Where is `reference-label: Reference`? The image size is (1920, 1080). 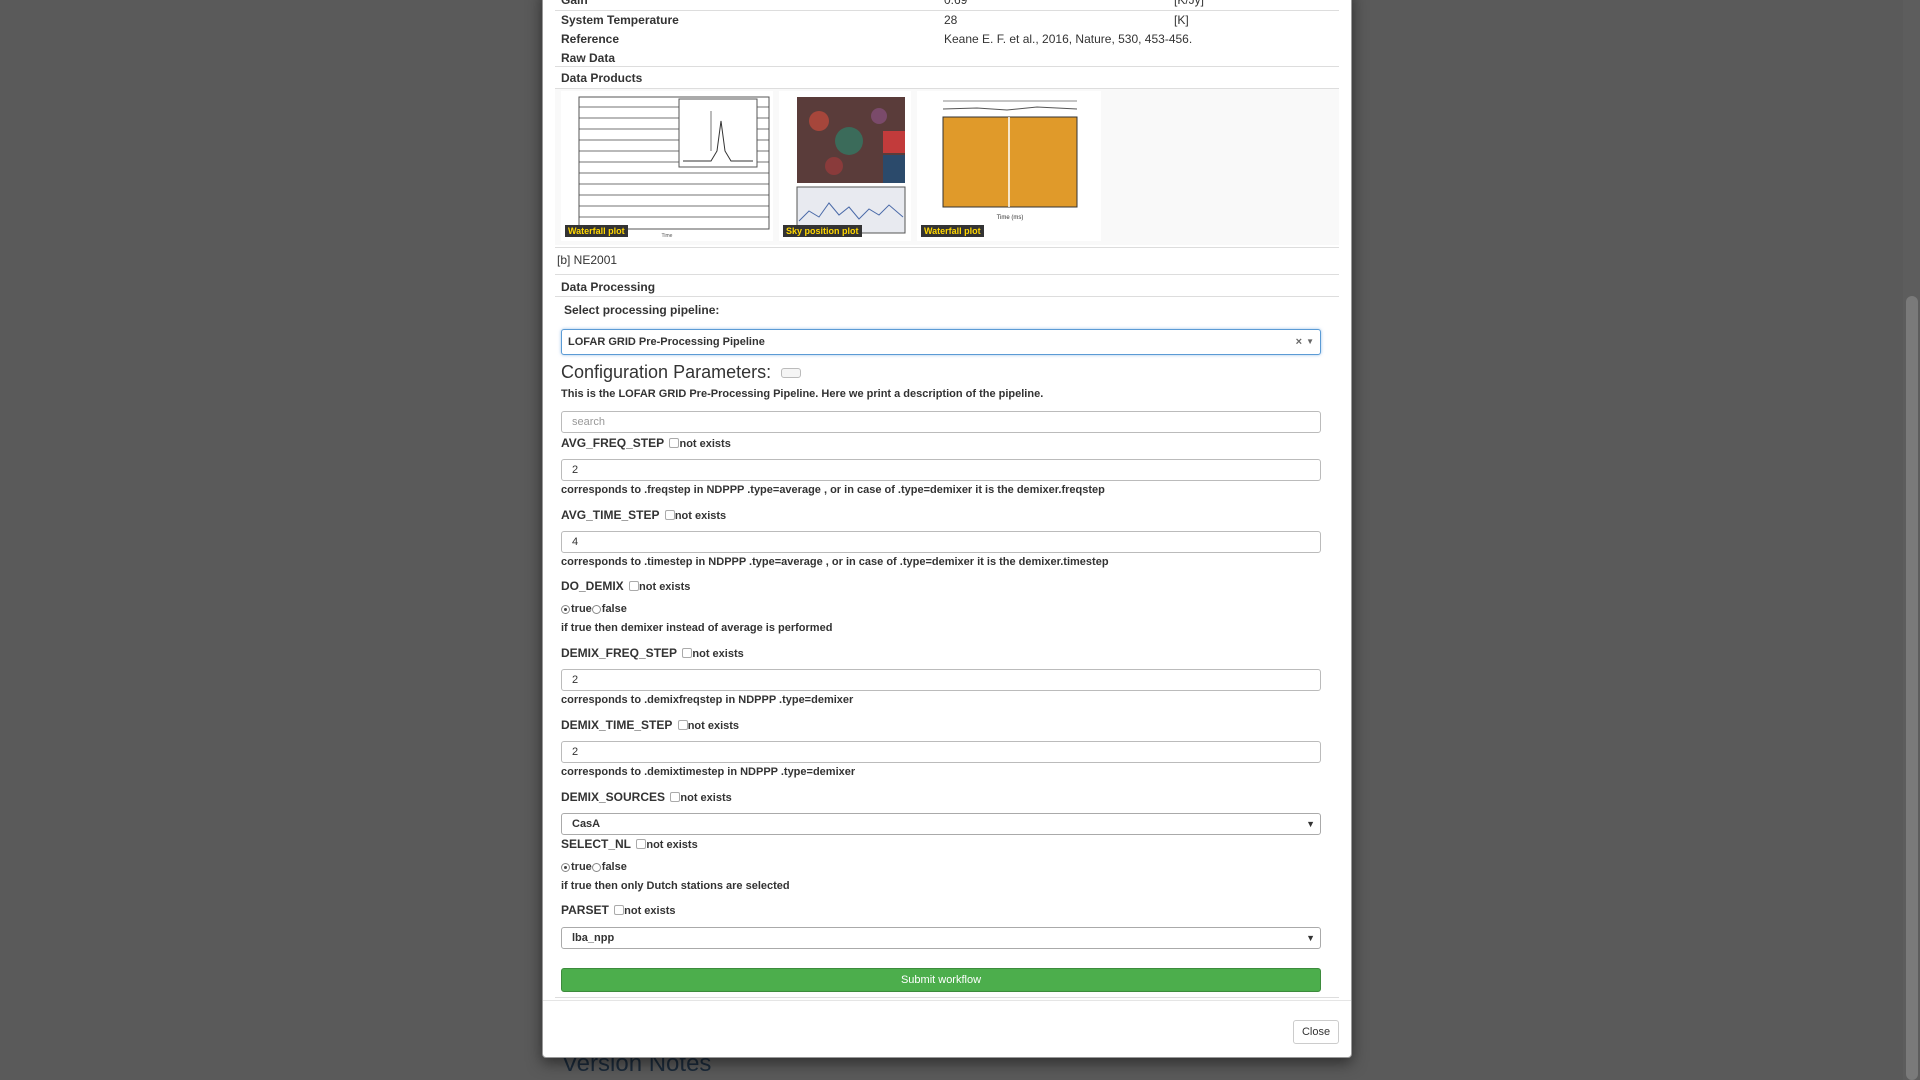
reference-label: Reference is located at coordinates (590, 39).